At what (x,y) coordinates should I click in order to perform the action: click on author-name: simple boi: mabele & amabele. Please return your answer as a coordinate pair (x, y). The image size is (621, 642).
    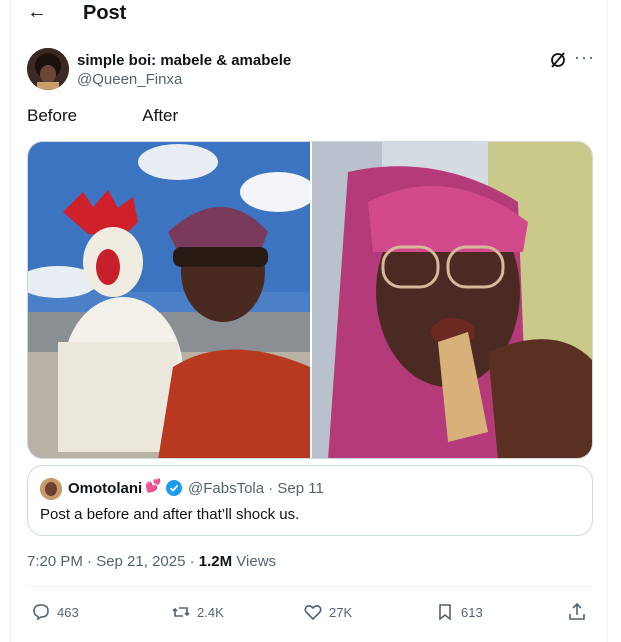
    Looking at the image, I should click on (184, 60).